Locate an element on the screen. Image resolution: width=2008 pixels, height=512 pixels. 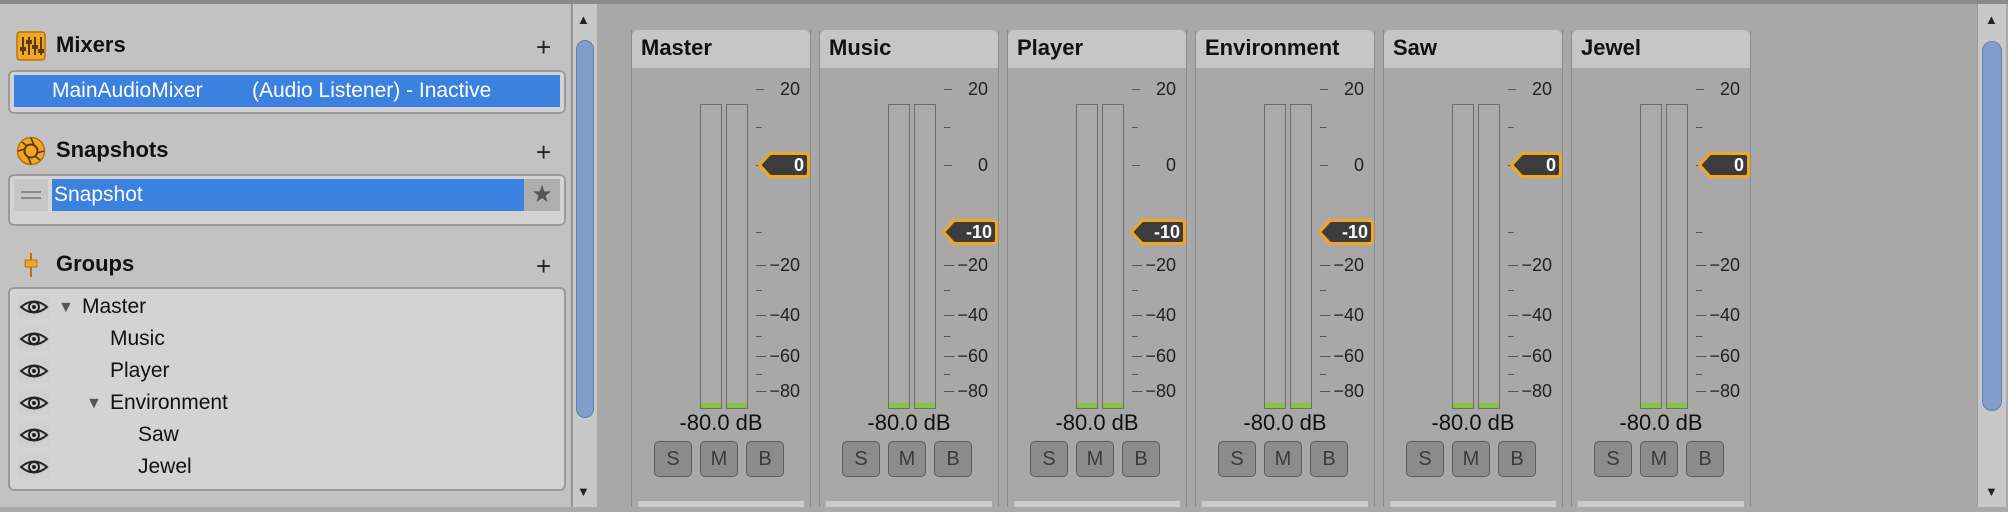
snapshot-list-item: Snapshot ★ is located at coordinates (287, 195).